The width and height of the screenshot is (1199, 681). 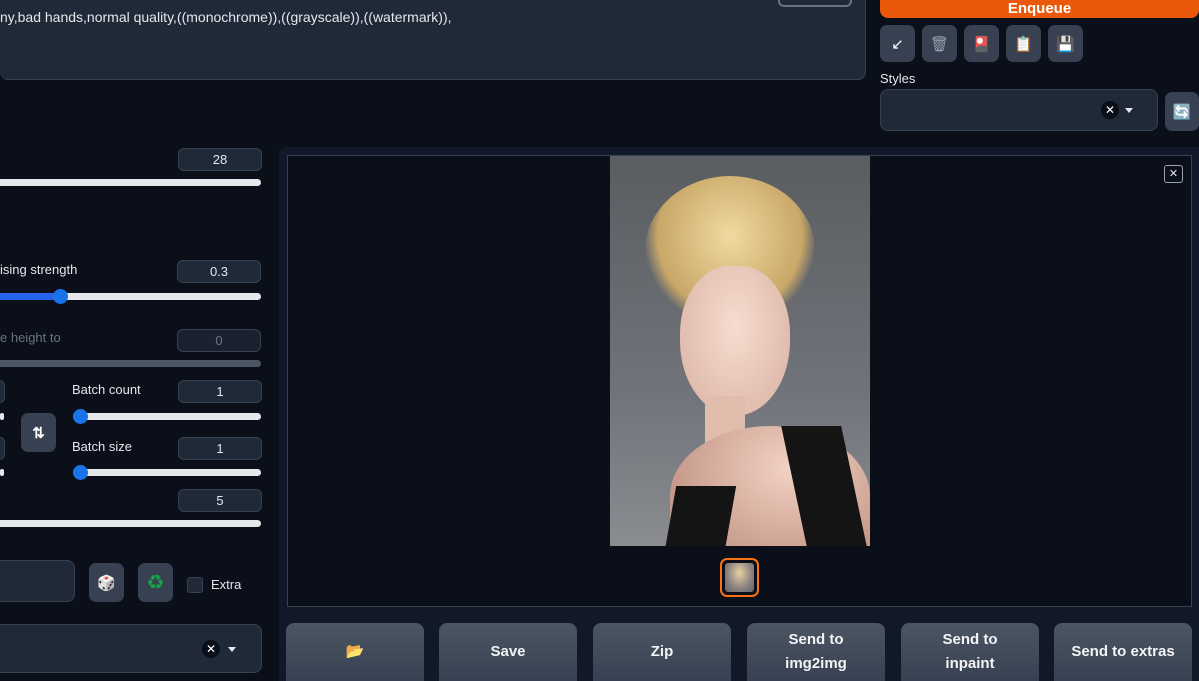 I want to click on arrow-icon: ↙, so click(x=897, y=44).